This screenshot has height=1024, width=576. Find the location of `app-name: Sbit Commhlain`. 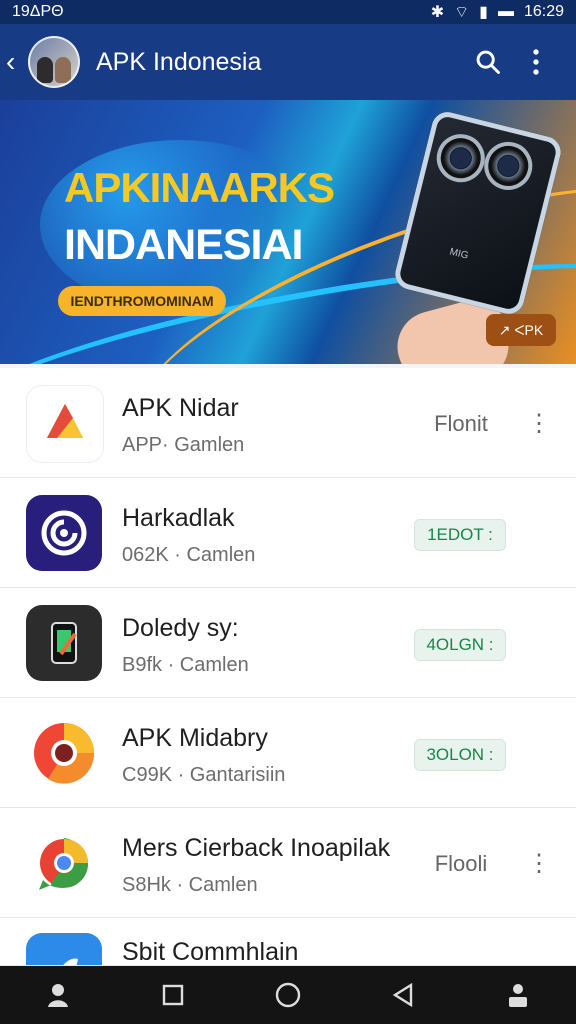

app-name: Sbit Commhlain is located at coordinates (210, 952).